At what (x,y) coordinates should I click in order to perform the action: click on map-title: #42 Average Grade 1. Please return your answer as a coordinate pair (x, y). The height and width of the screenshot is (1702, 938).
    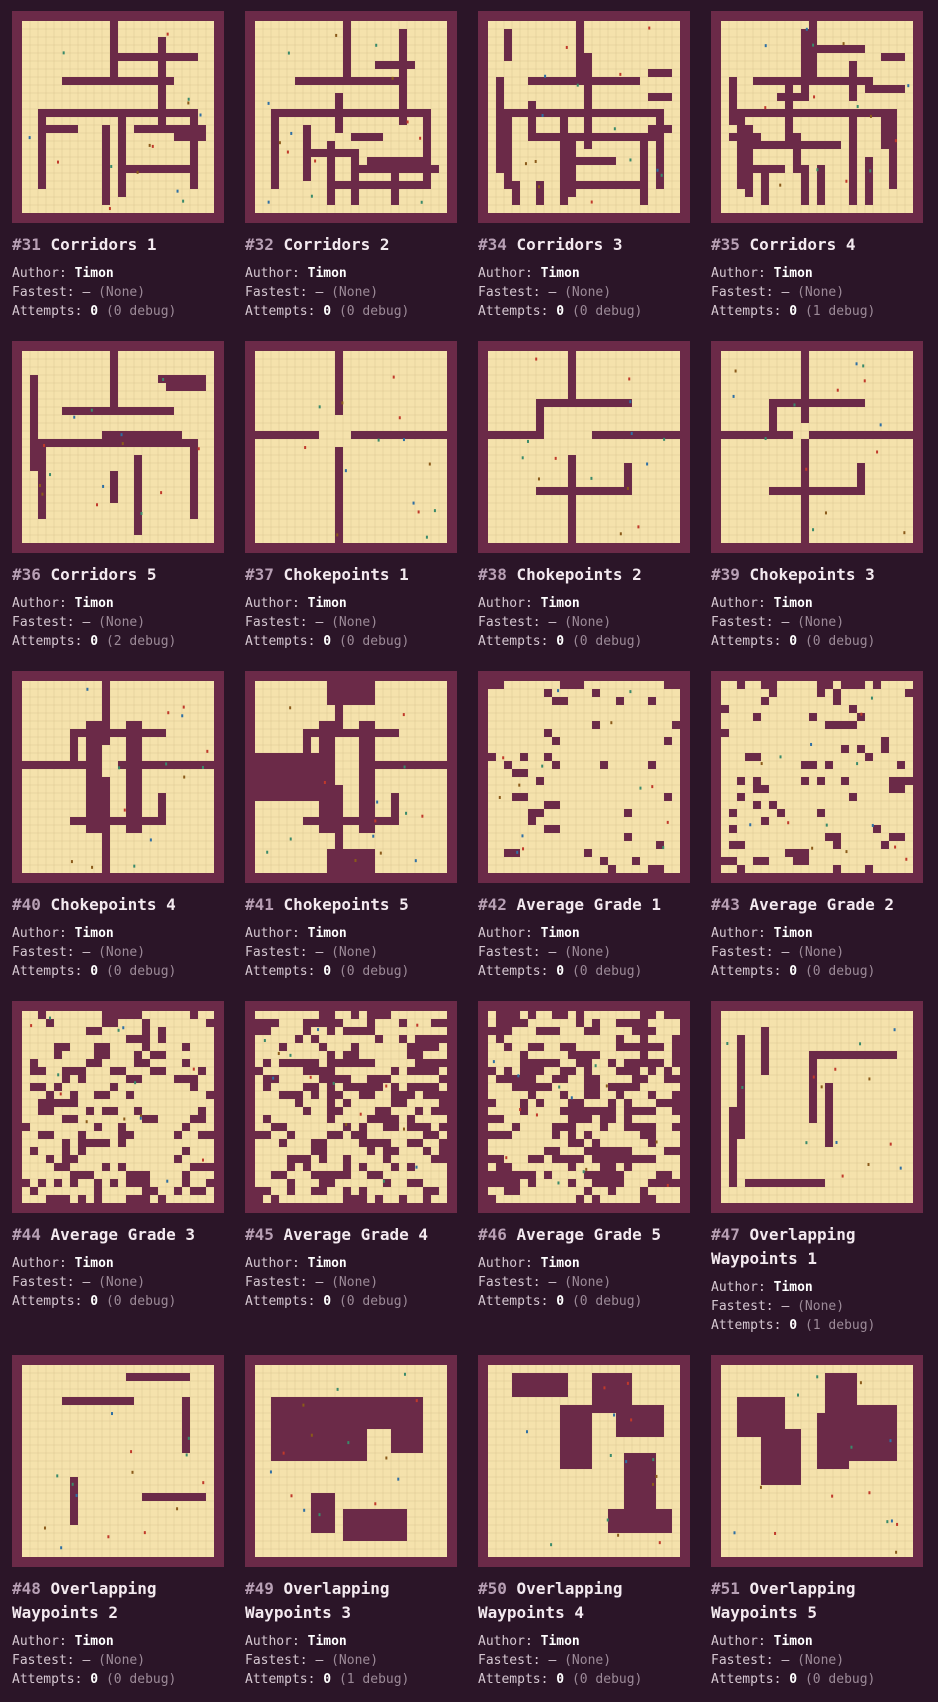
    Looking at the image, I should click on (584, 905).